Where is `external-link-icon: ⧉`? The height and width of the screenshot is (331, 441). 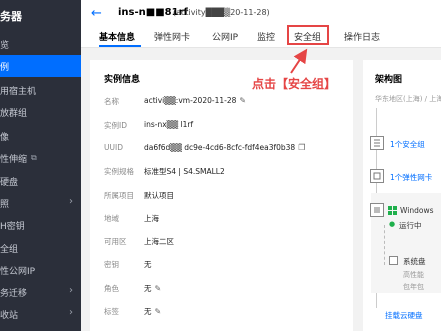 external-link-icon: ⧉ is located at coordinates (34, 157).